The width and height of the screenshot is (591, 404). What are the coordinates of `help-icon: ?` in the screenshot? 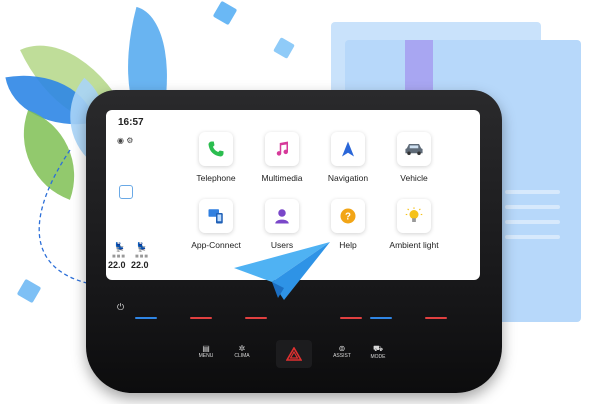 It's located at (348, 216).